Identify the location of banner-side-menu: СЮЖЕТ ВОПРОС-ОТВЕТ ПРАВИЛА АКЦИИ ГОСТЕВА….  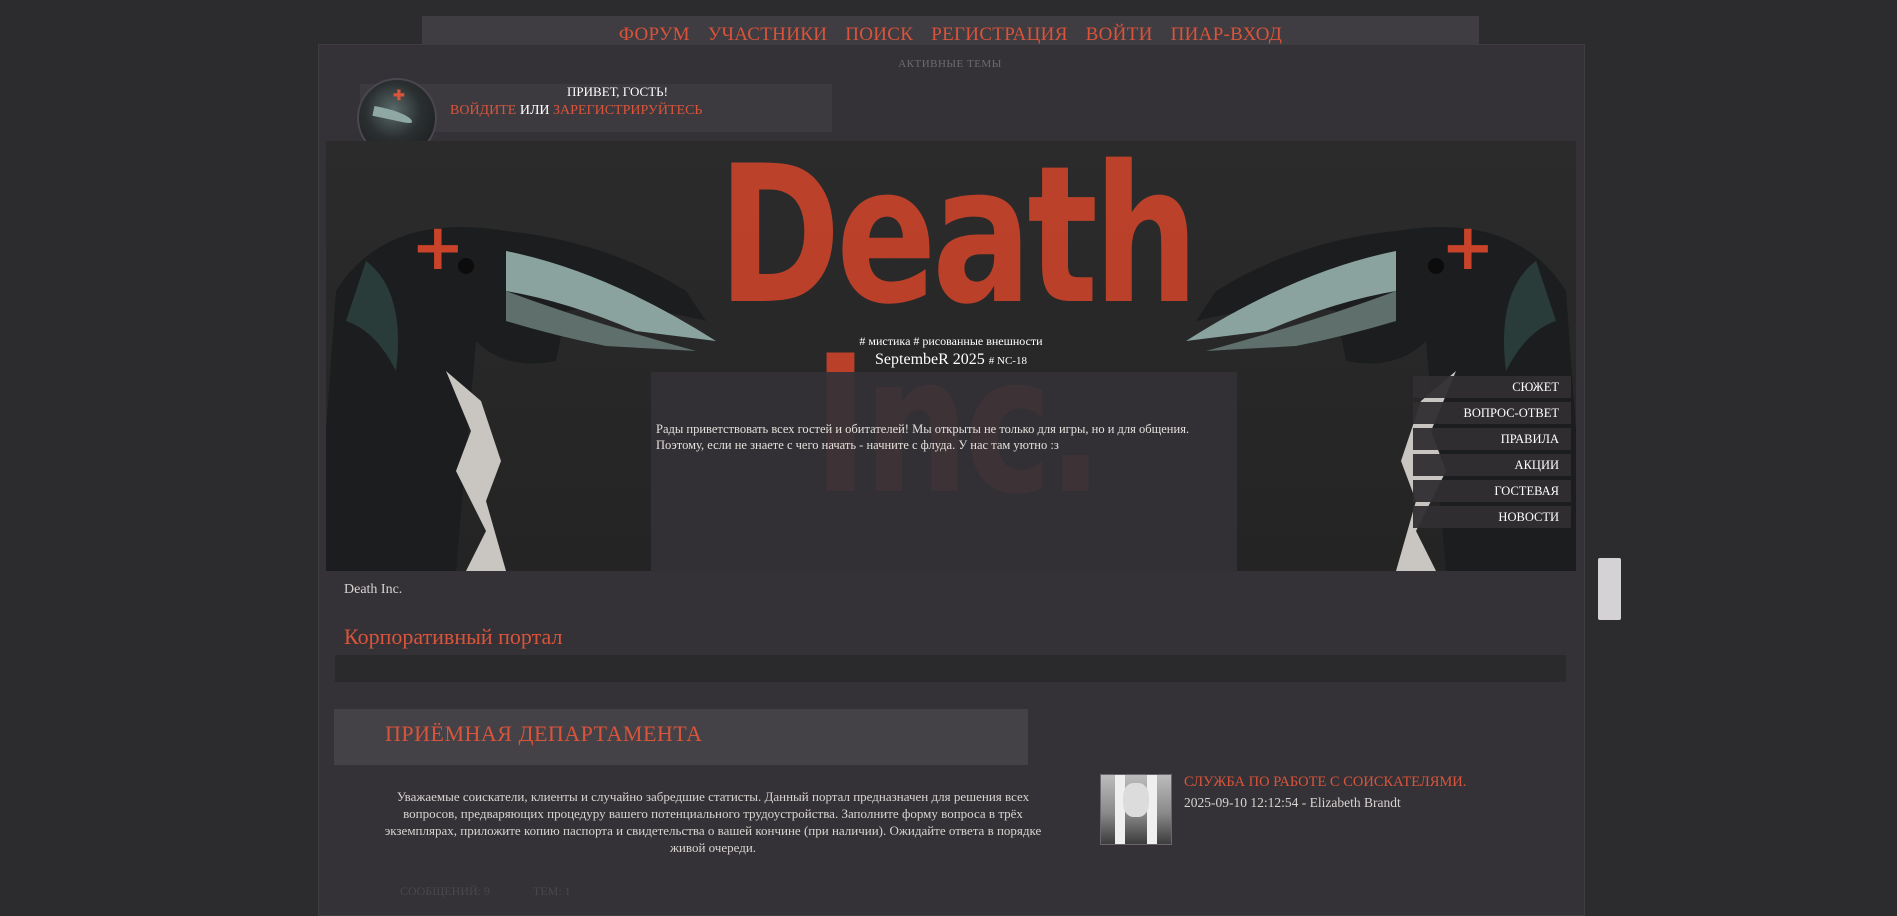
(1492, 454).